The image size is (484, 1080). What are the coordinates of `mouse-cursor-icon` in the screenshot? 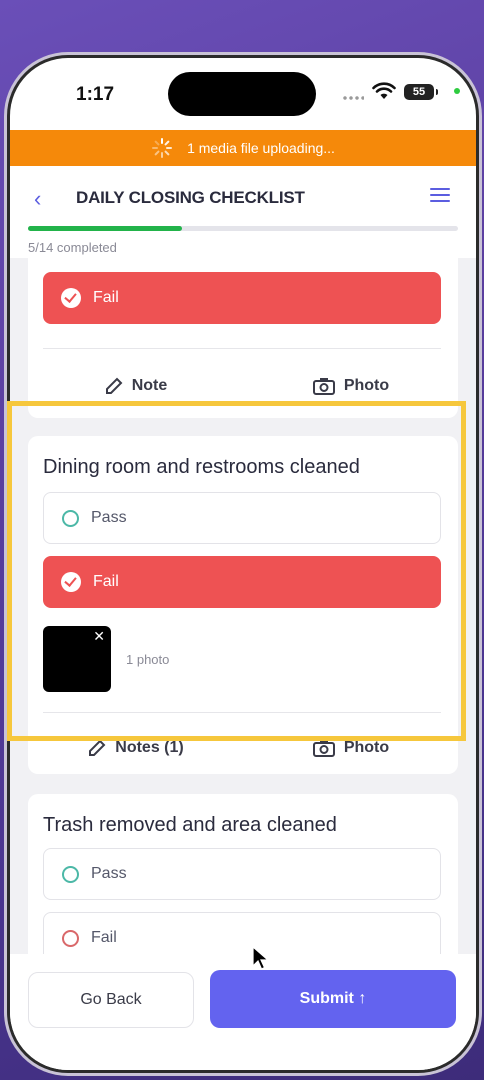 It's located at (261, 958).